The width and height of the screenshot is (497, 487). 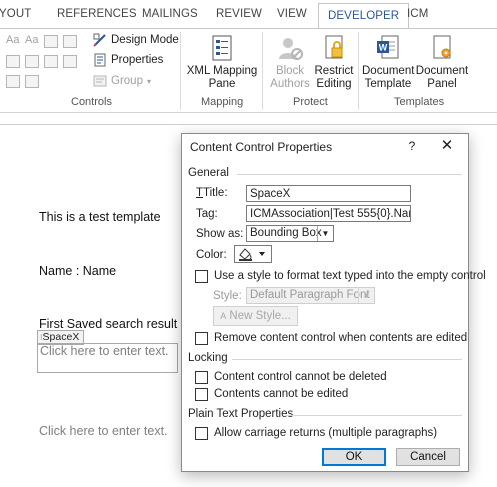 I want to click on protect-group-label: Protect, so click(x=310, y=102).